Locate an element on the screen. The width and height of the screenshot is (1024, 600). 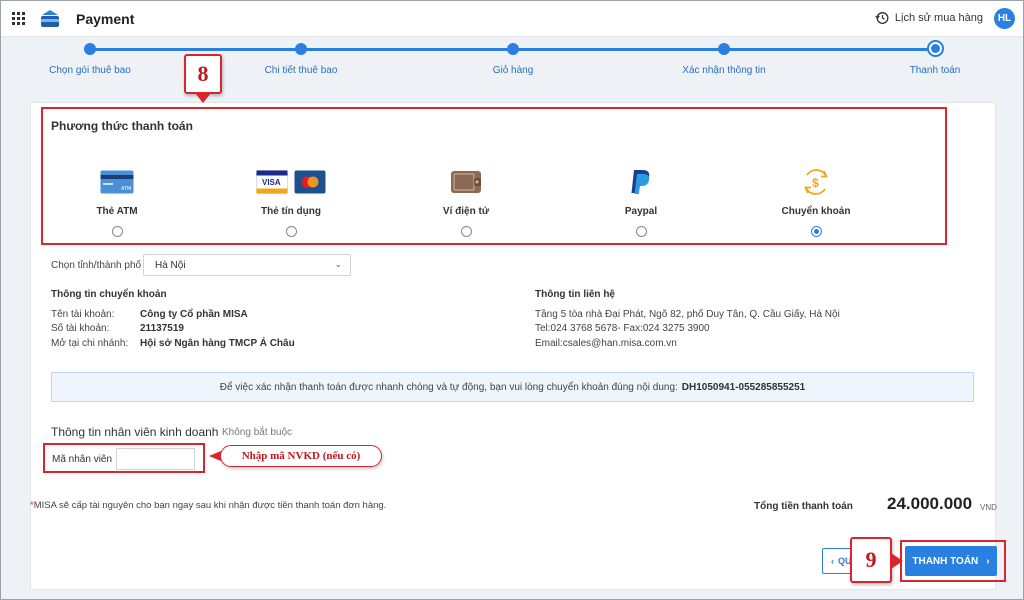
radio-ewallet is located at coordinates (466, 231).